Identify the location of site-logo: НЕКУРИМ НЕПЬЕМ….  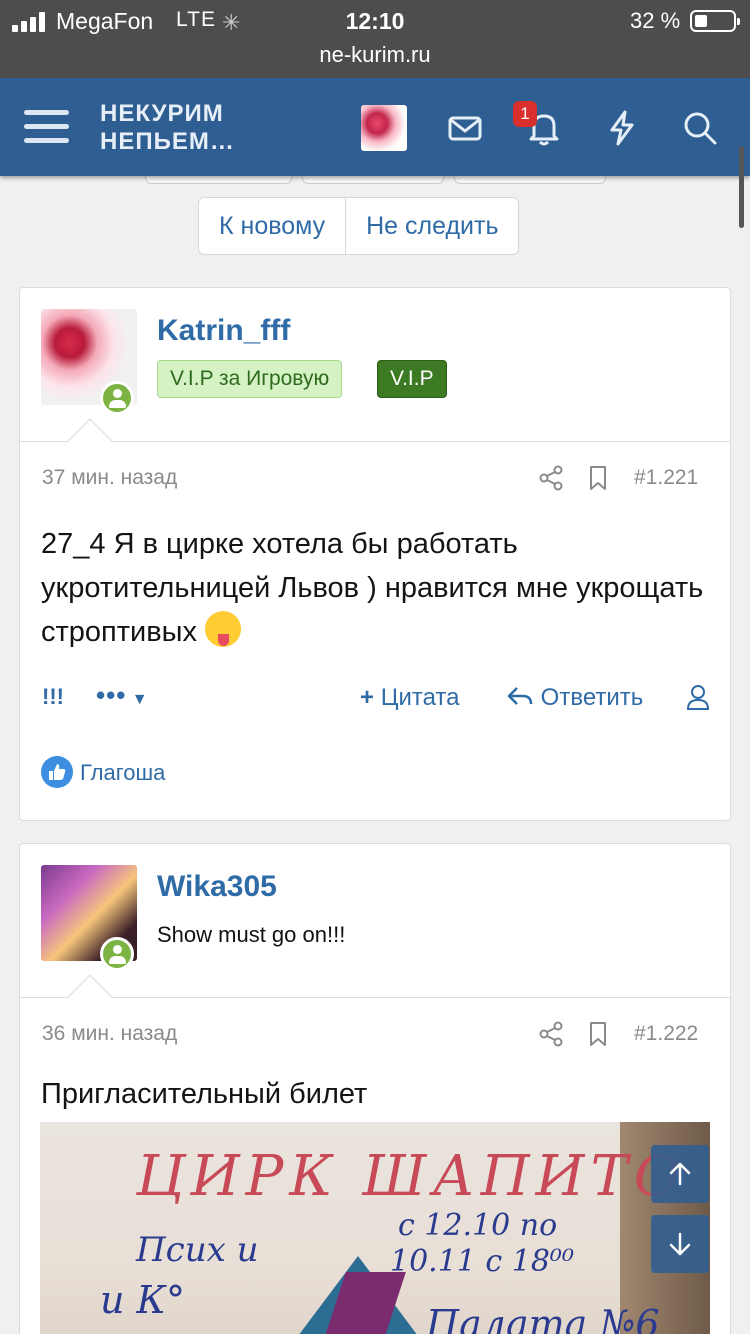
(167, 128).